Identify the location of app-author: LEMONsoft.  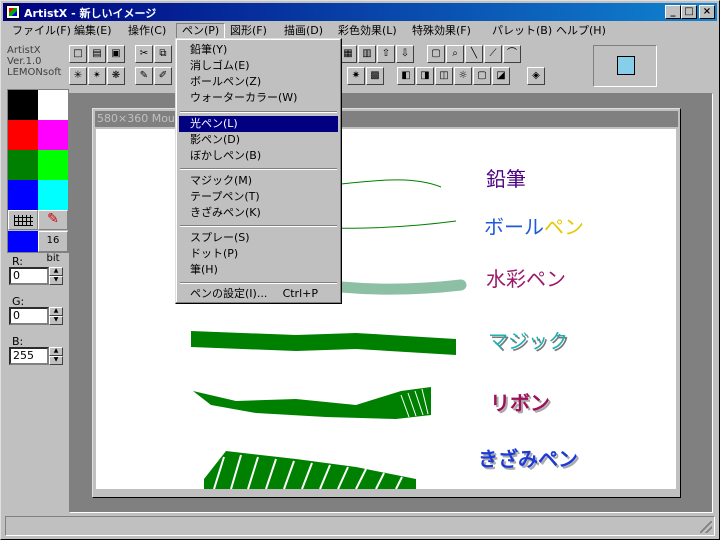
(34, 72).